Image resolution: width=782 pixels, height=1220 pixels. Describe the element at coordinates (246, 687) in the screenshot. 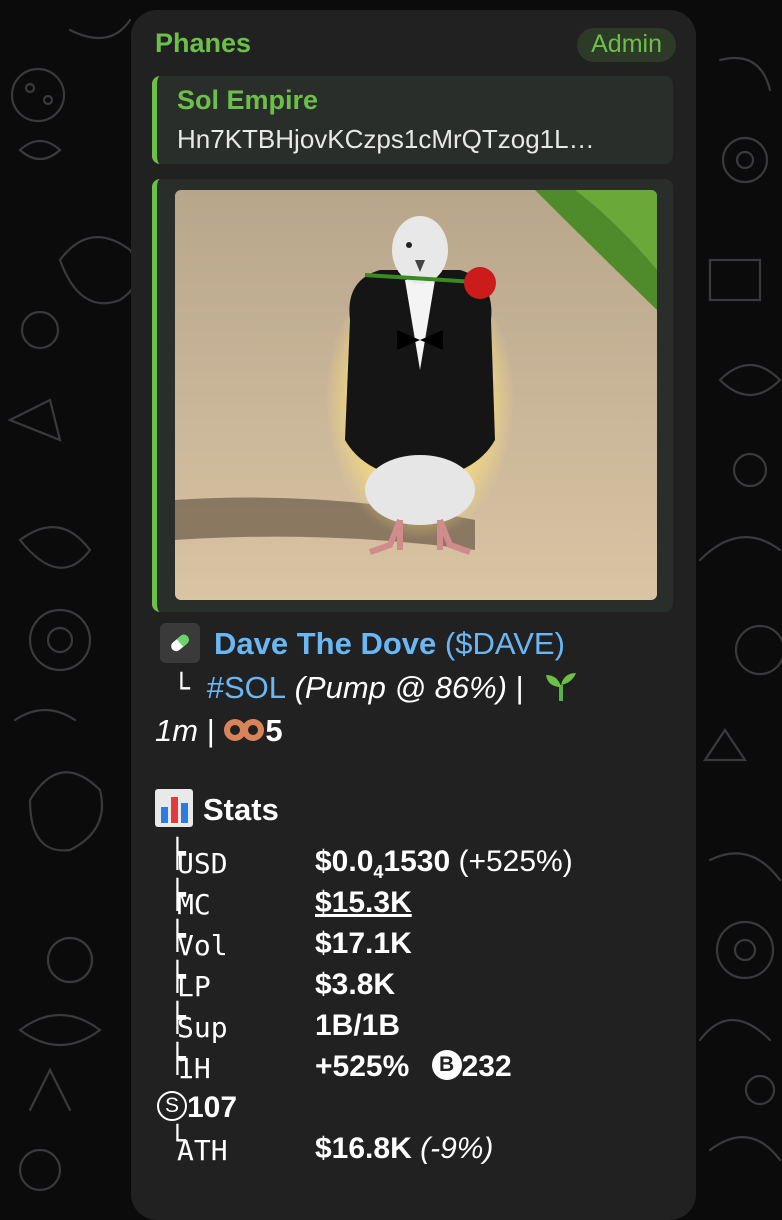

I see `chain-hashtag: #SOL` at that location.